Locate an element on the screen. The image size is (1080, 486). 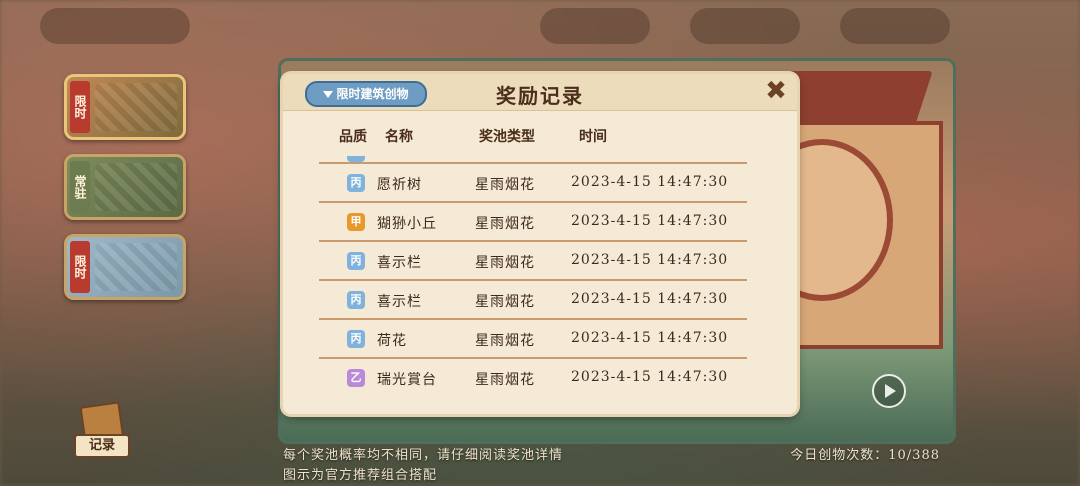
record-button-label: 记录 is located at coordinates (102, 446).